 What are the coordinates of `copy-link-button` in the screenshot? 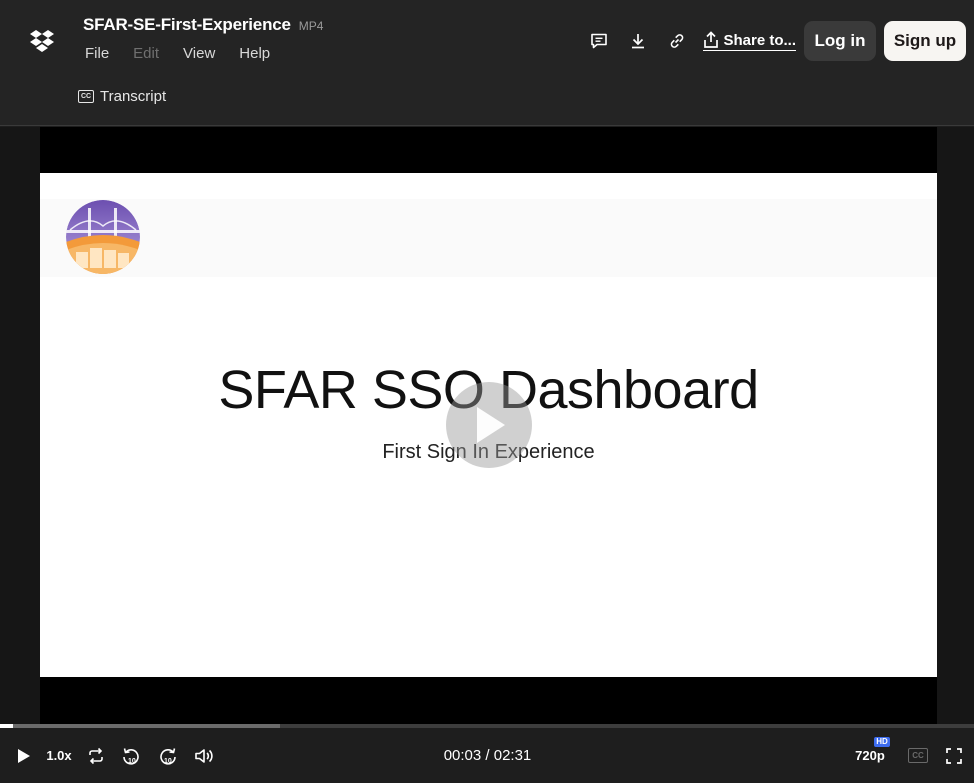 It's located at (677, 41).